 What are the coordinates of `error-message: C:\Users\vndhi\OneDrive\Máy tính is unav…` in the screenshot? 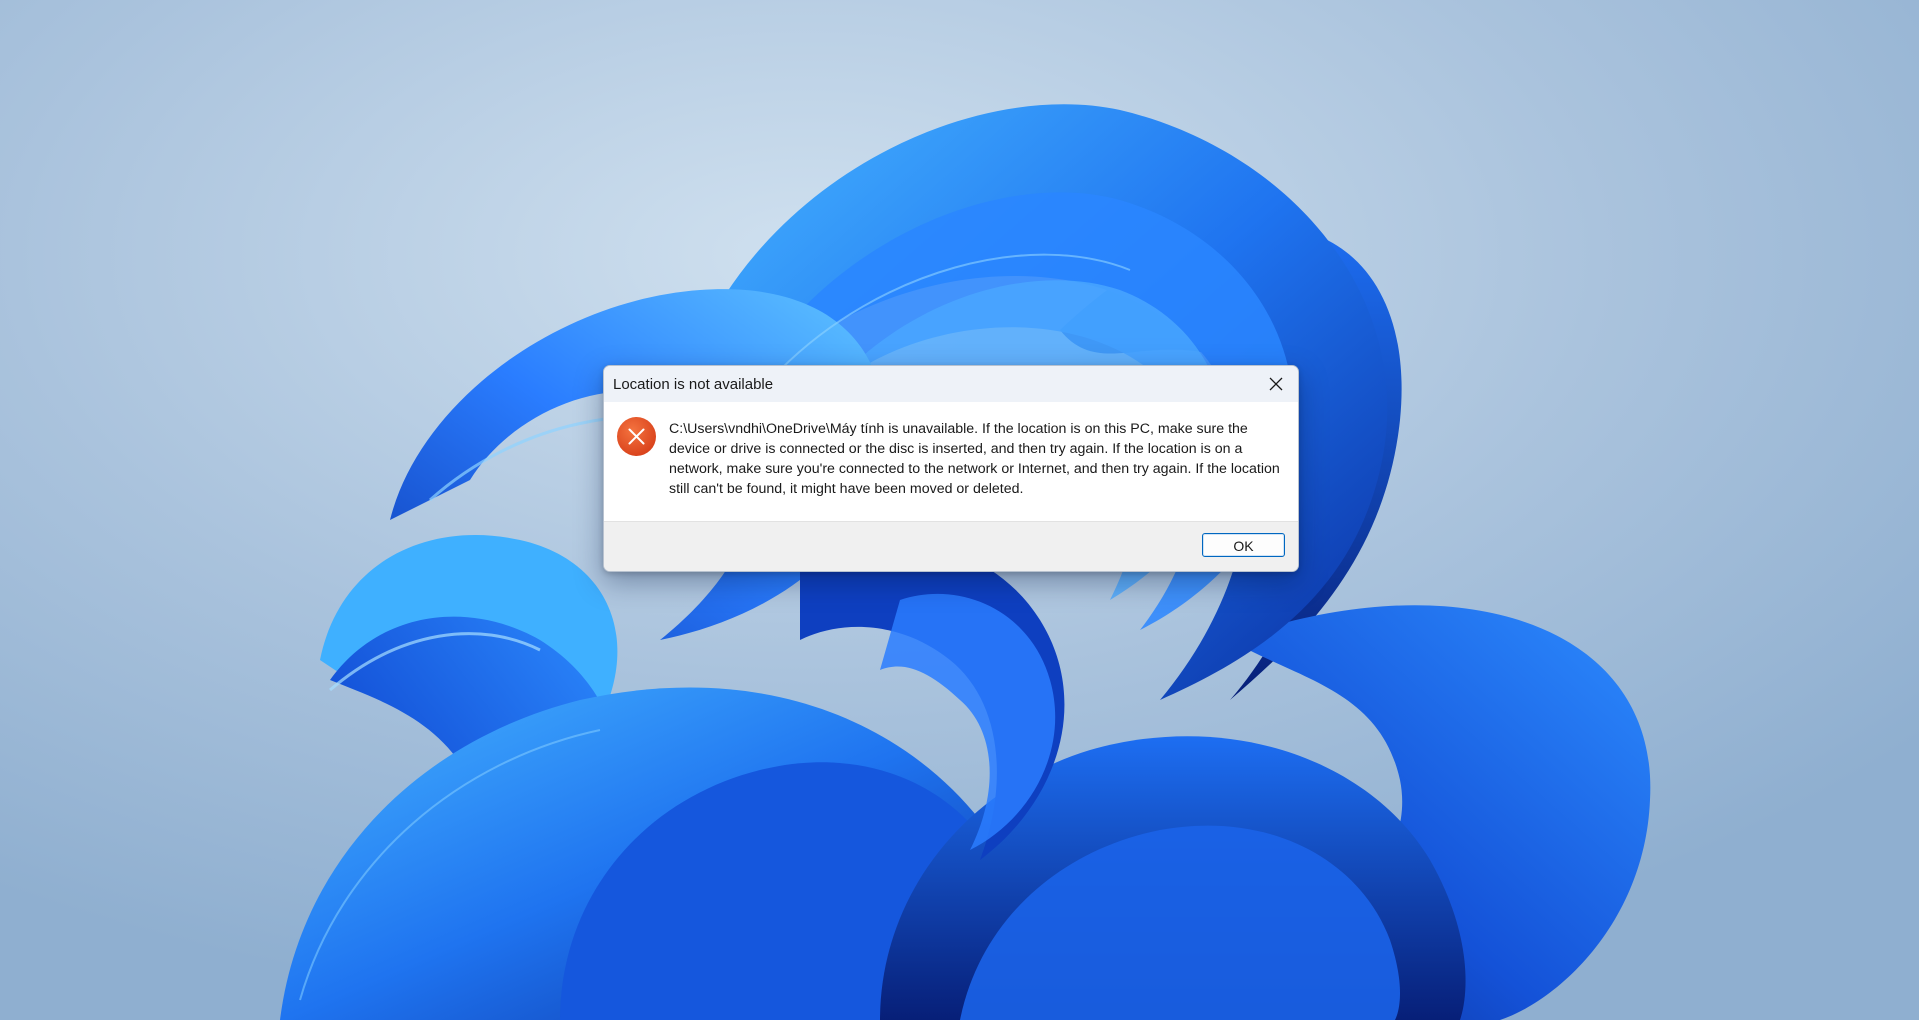 It's located at (974, 459).